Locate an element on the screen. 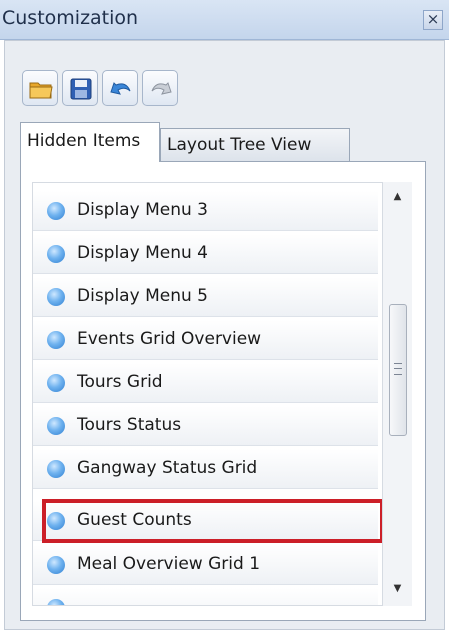  floppy-disk-icon is located at coordinates (81, 89).